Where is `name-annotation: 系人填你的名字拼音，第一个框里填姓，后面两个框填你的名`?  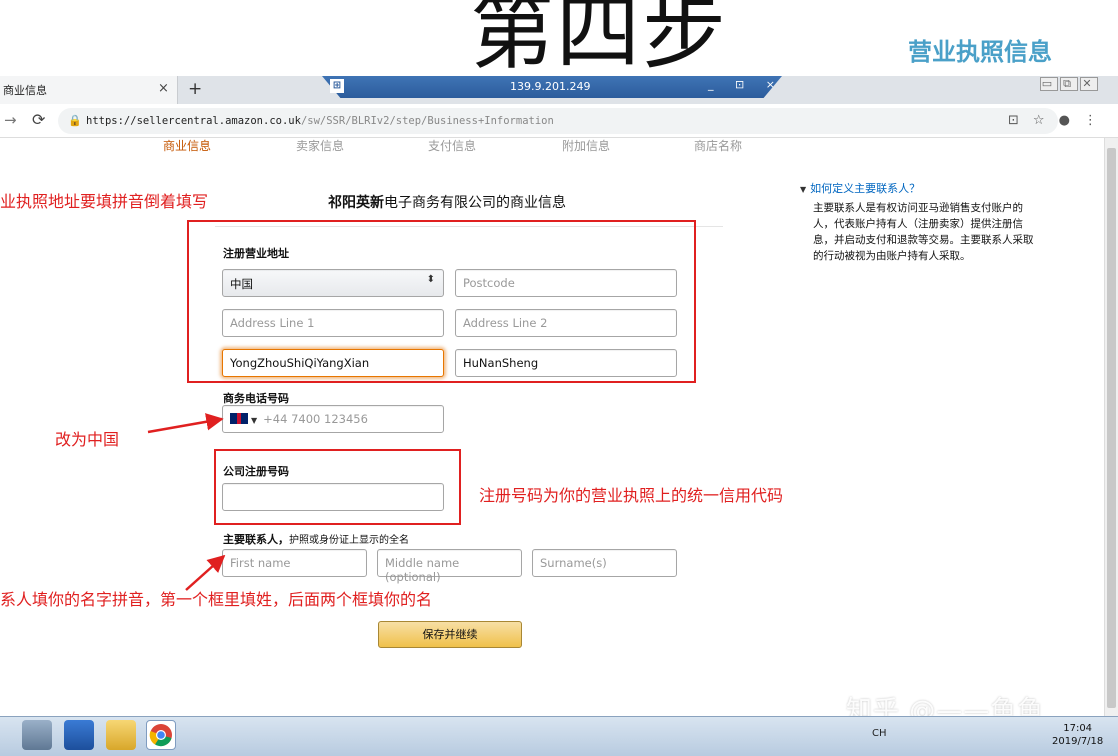
name-annotation: 系人填你的名字拼音，第一个框里填姓，后面两个框填你的名 is located at coordinates (216, 599).